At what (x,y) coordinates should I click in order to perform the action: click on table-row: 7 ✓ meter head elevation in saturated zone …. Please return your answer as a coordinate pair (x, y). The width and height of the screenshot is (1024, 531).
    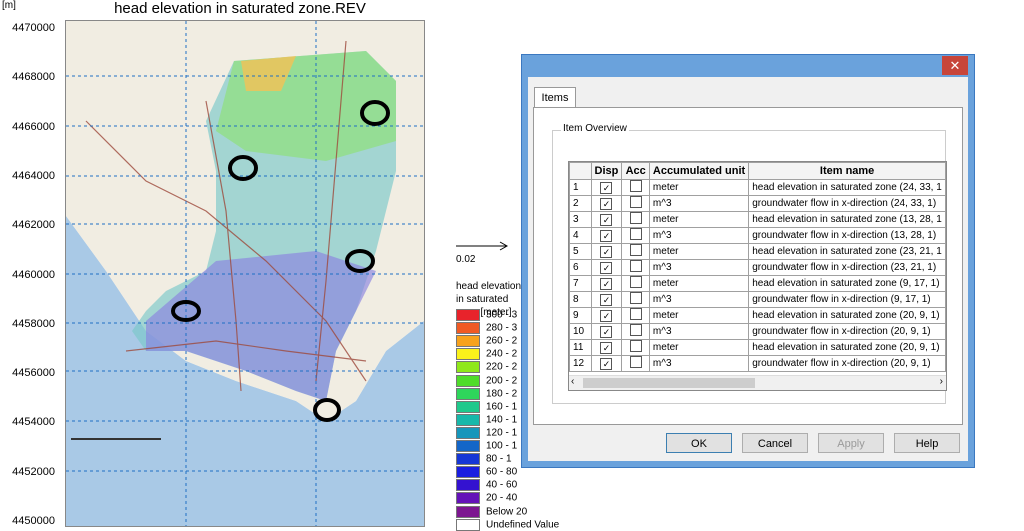
    Looking at the image, I should click on (757, 283).